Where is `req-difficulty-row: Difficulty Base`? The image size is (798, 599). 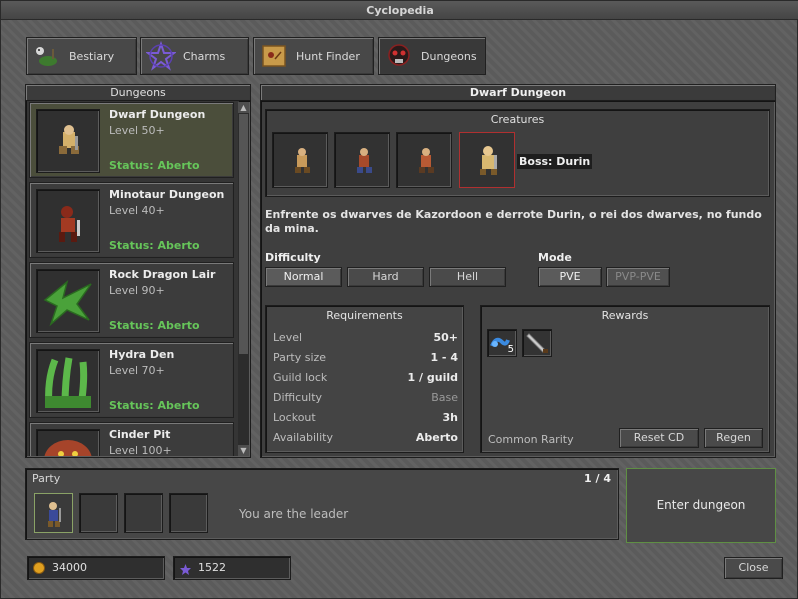 req-difficulty-row: Difficulty Base is located at coordinates (365, 401).